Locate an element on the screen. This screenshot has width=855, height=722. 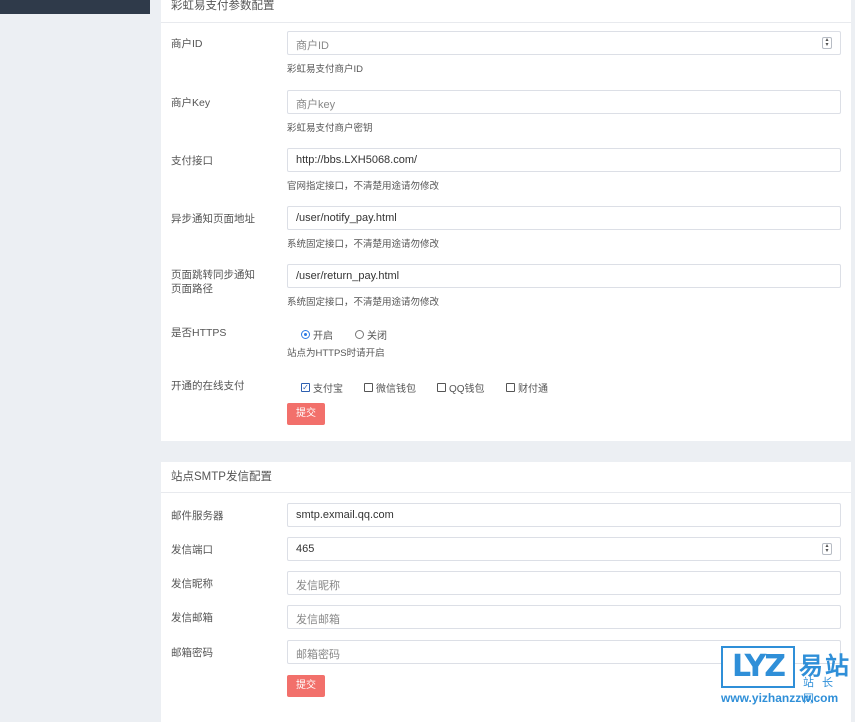
pay-submit-button: 提交 is located at coordinates (306, 414).